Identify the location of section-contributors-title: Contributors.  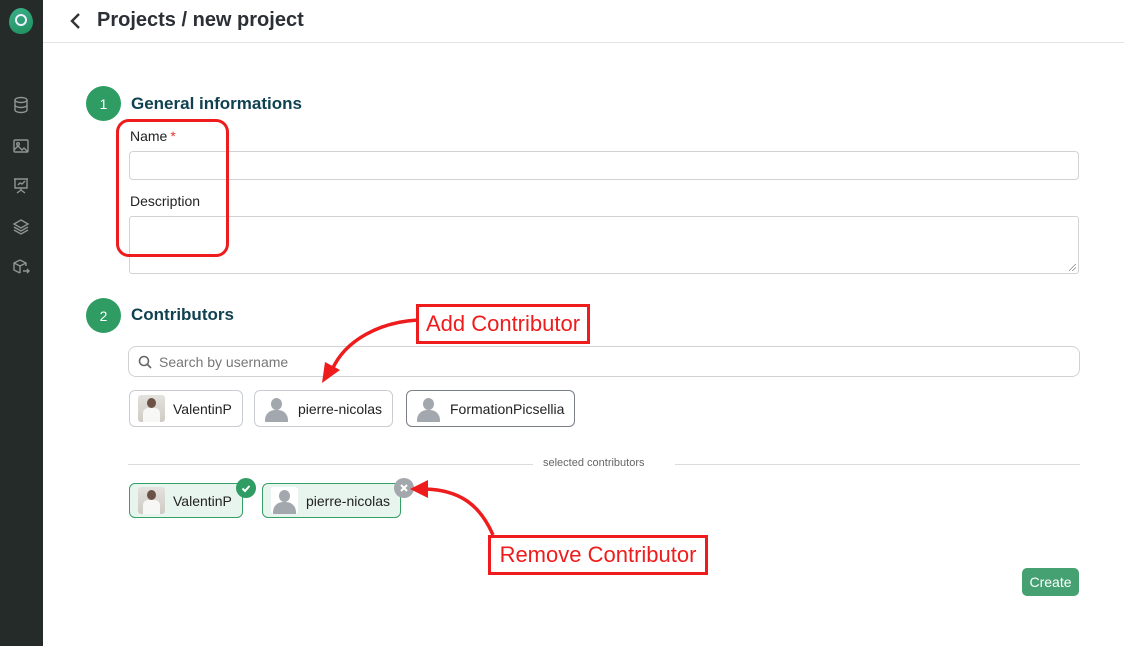
(182, 314).